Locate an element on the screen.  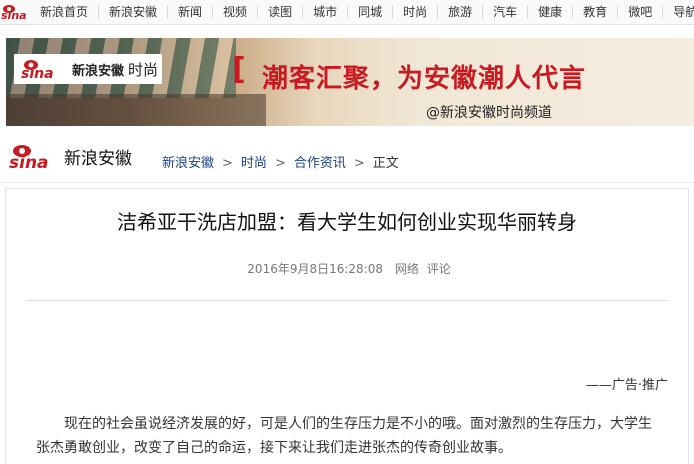
article-divider is located at coordinates (347, 300).